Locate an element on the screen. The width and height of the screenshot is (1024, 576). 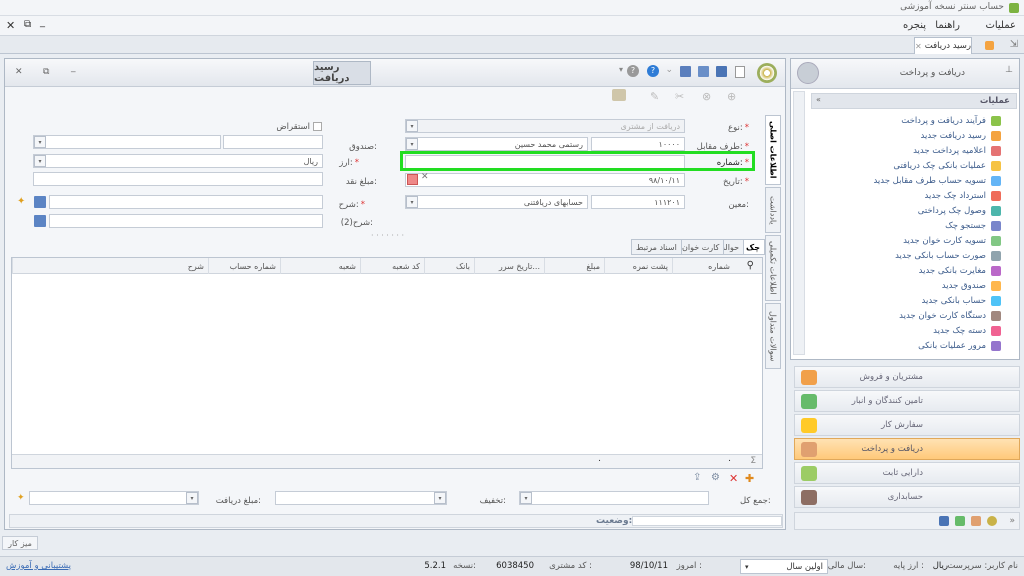
new-document-icon is located at coordinates (740, 72).